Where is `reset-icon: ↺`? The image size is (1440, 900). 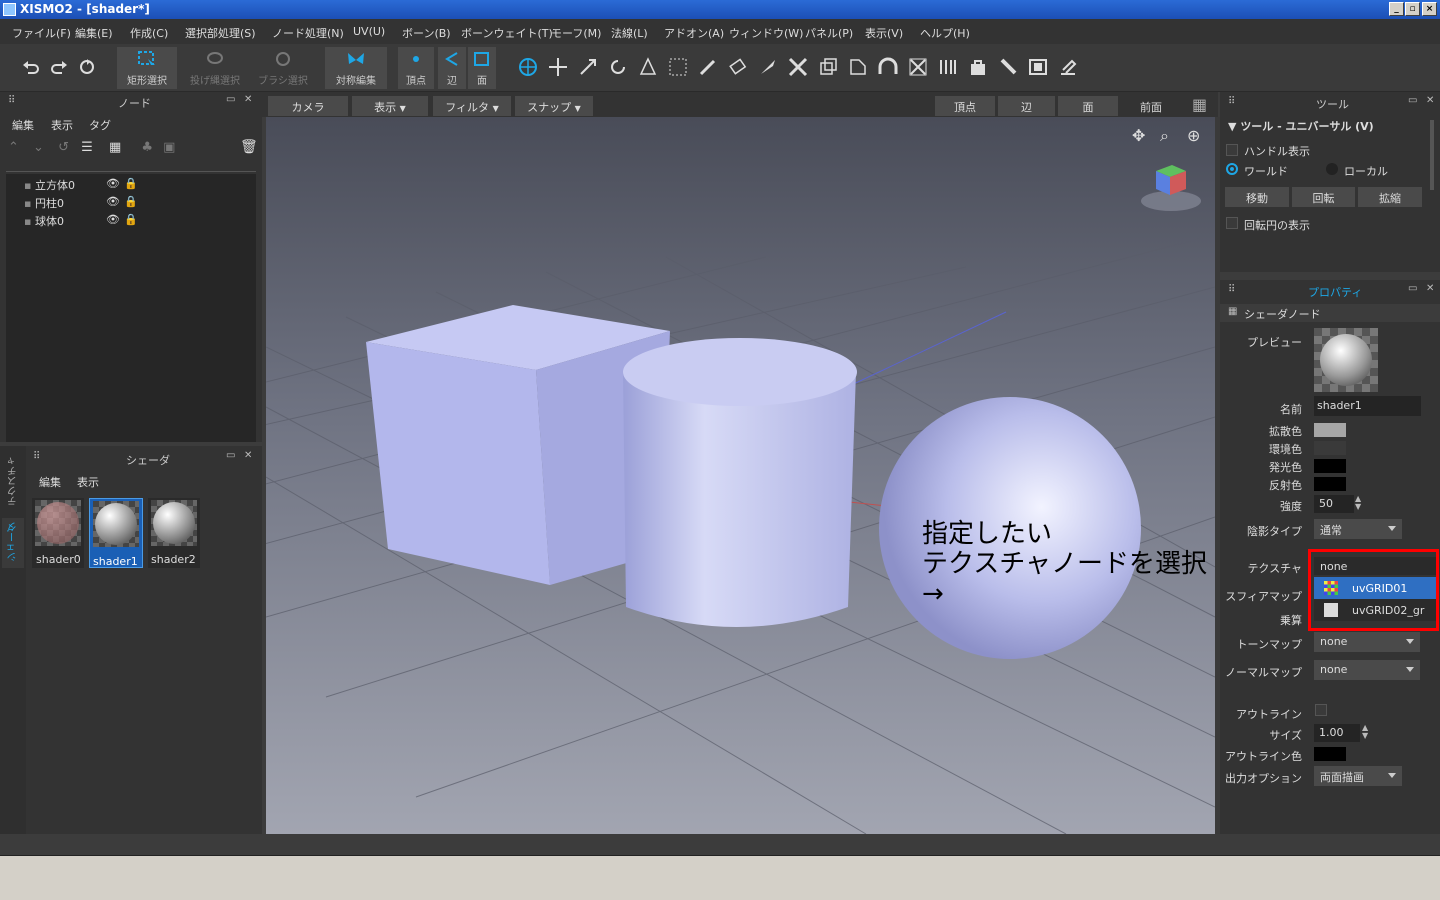
reset-icon: ↺ is located at coordinates (63, 147).